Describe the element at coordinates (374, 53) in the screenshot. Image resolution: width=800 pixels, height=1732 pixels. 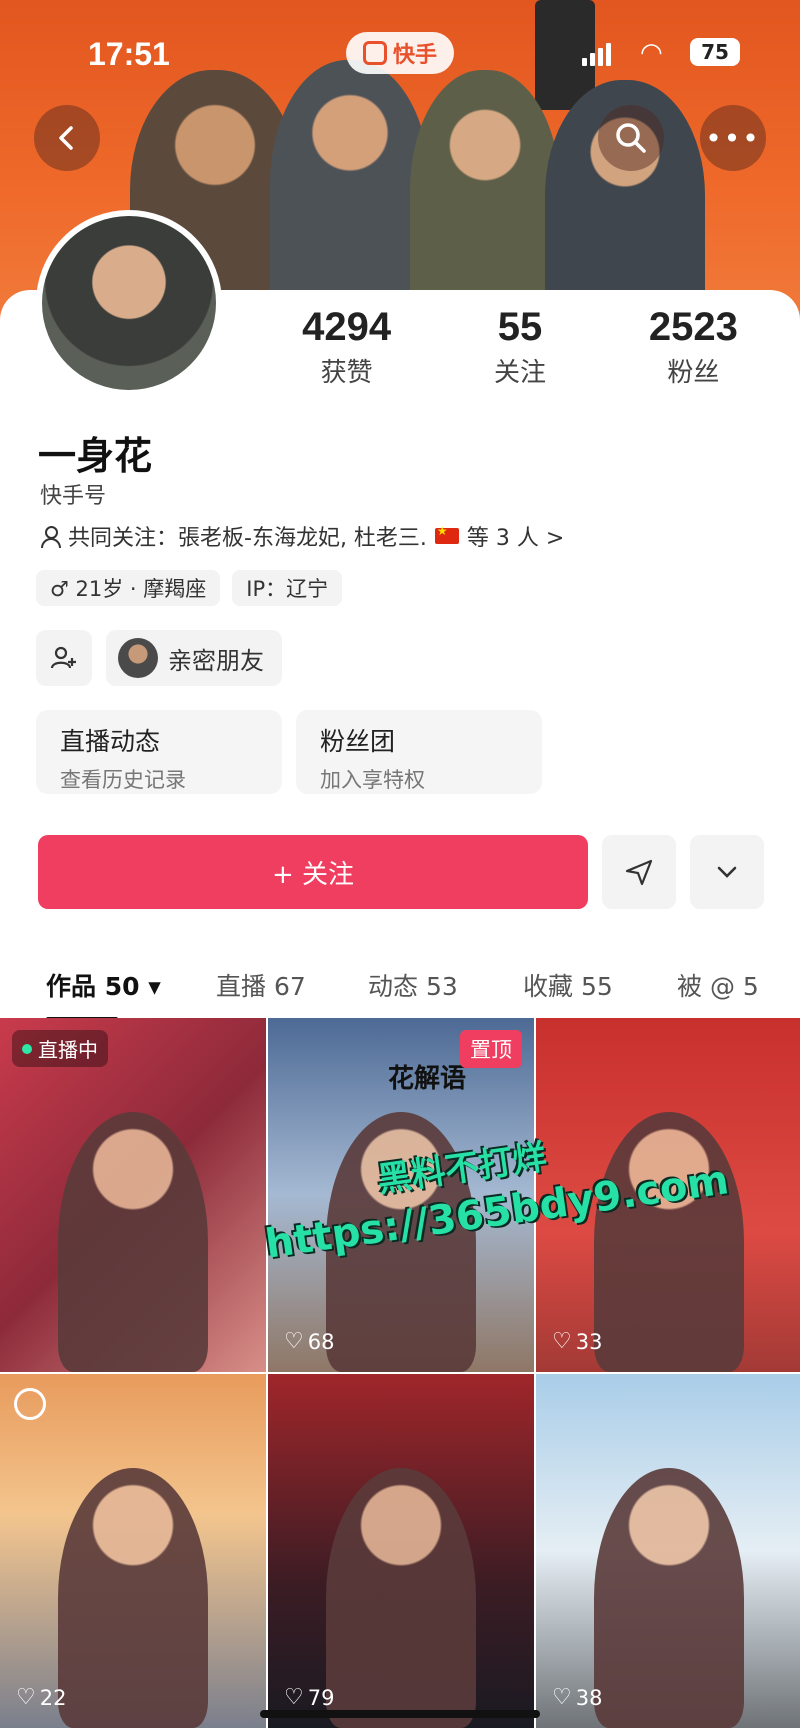
I see `kuaishou-logo-icon` at that location.